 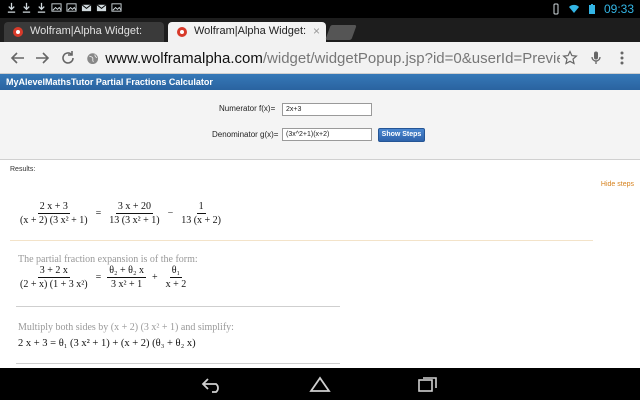 I want to click on url-domain: www.wolframalpha.com, so click(x=184, y=58).